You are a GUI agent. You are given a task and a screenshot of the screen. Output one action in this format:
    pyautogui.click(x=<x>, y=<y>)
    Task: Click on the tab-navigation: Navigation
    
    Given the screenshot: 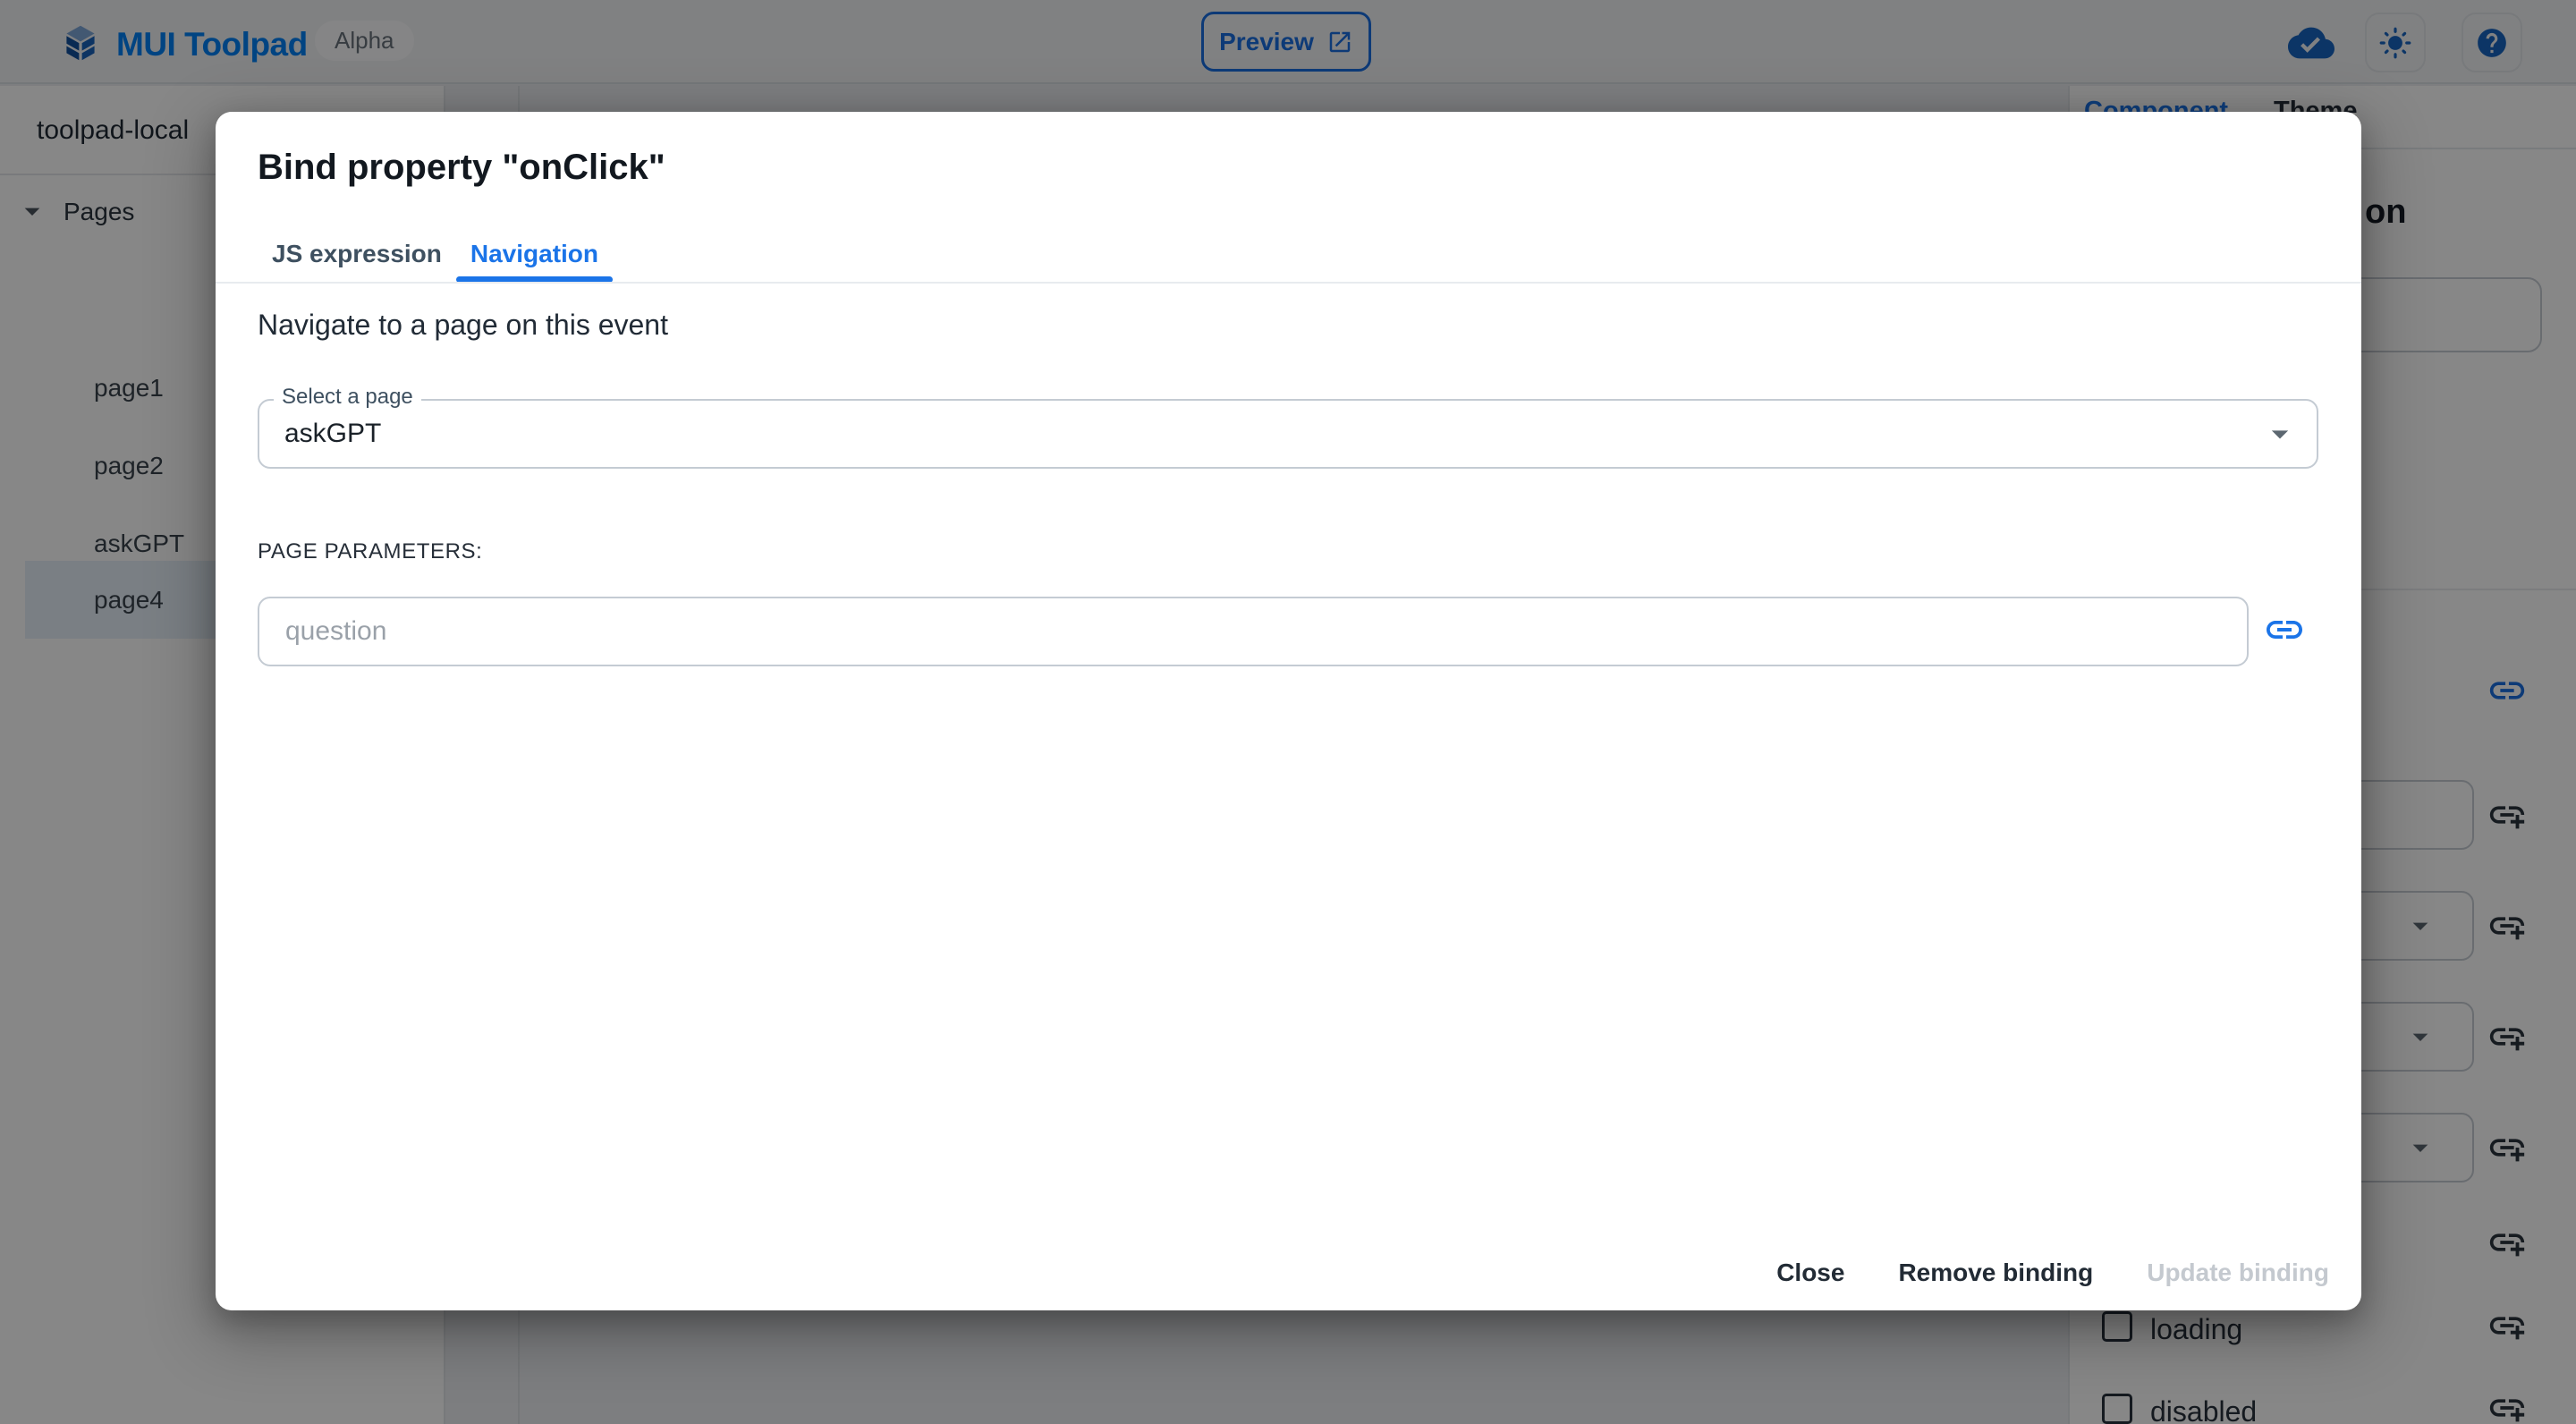 What is the action you would take?
    pyautogui.click(x=534, y=254)
    